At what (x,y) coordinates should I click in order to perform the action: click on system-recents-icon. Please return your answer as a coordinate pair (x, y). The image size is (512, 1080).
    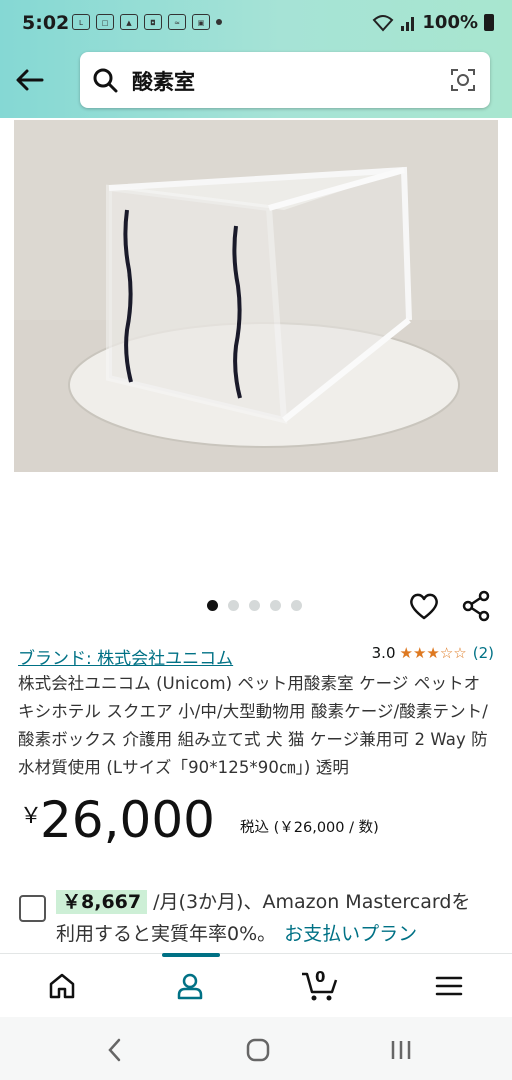
    Looking at the image, I should click on (401, 1050).